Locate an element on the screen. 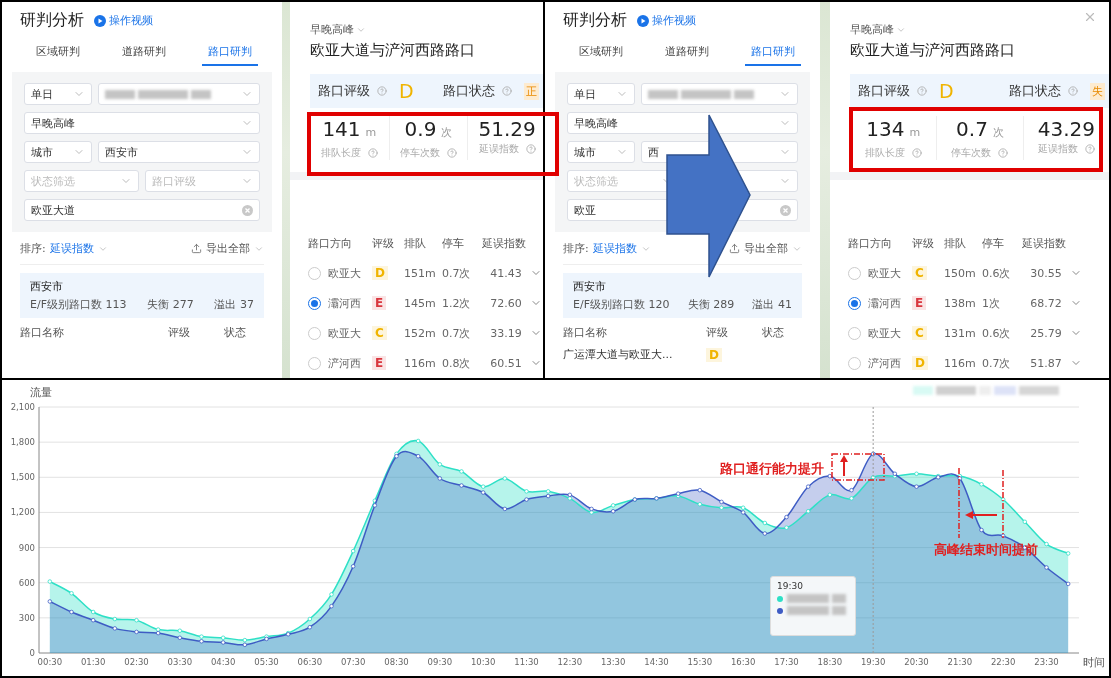 Image resolution: width=1111 pixels, height=678 pixels. delay-value: 72.60 is located at coordinates (506, 303).